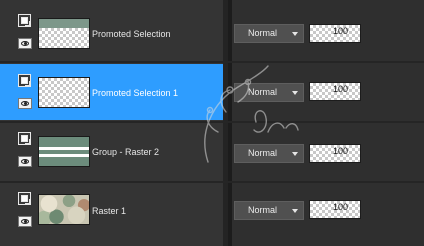 The height and width of the screenshot is (246, 424). Describe the element at coordinates (131, 34) in the screenshot. I see `layer-name: Promoted Selection` at that location.